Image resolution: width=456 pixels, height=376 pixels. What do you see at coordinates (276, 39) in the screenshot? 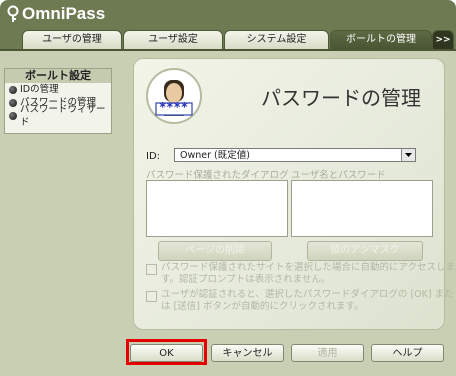
I see `tab-system-settings: システム設定` at bounding box center [276, 39].